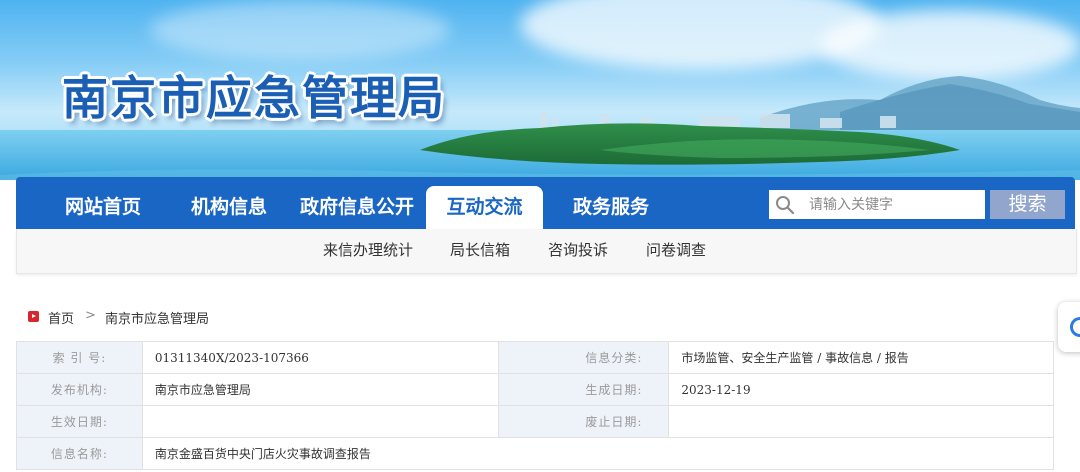  Describe the element at coordinates (157, 317) in the screenshot. I see `breadcrumb-current: 南京市应急管理局` at that location.